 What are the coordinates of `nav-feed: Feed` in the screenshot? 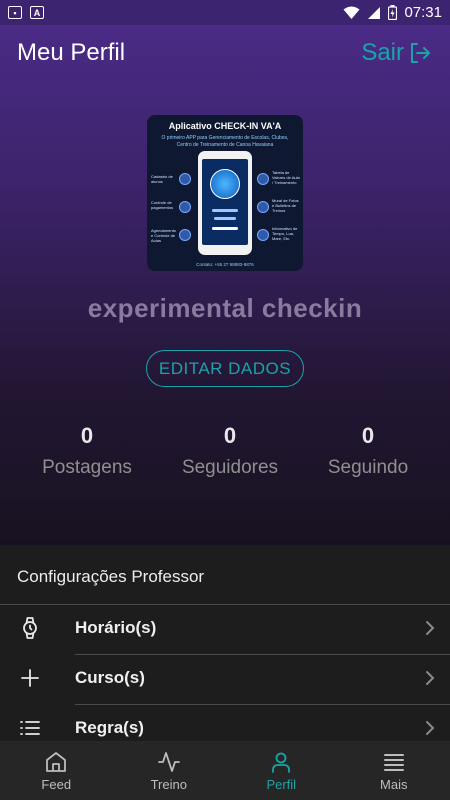 It's located at (56, 770).